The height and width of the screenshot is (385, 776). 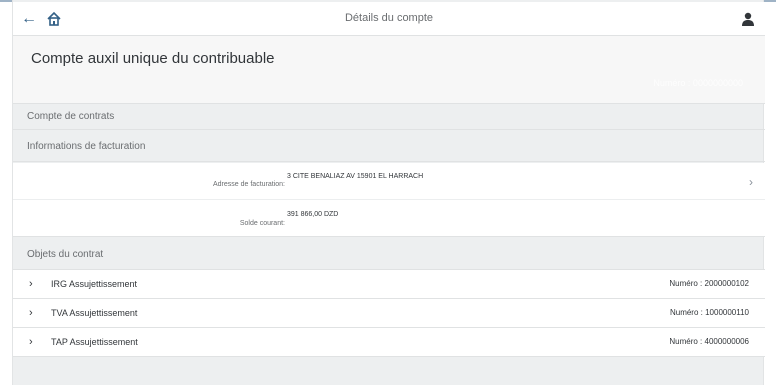 What do you see at coordinates (698, 83) in the screenshot?
I see `header-attribute: Numéro : 0000000000` at bounding box center [698, 83].